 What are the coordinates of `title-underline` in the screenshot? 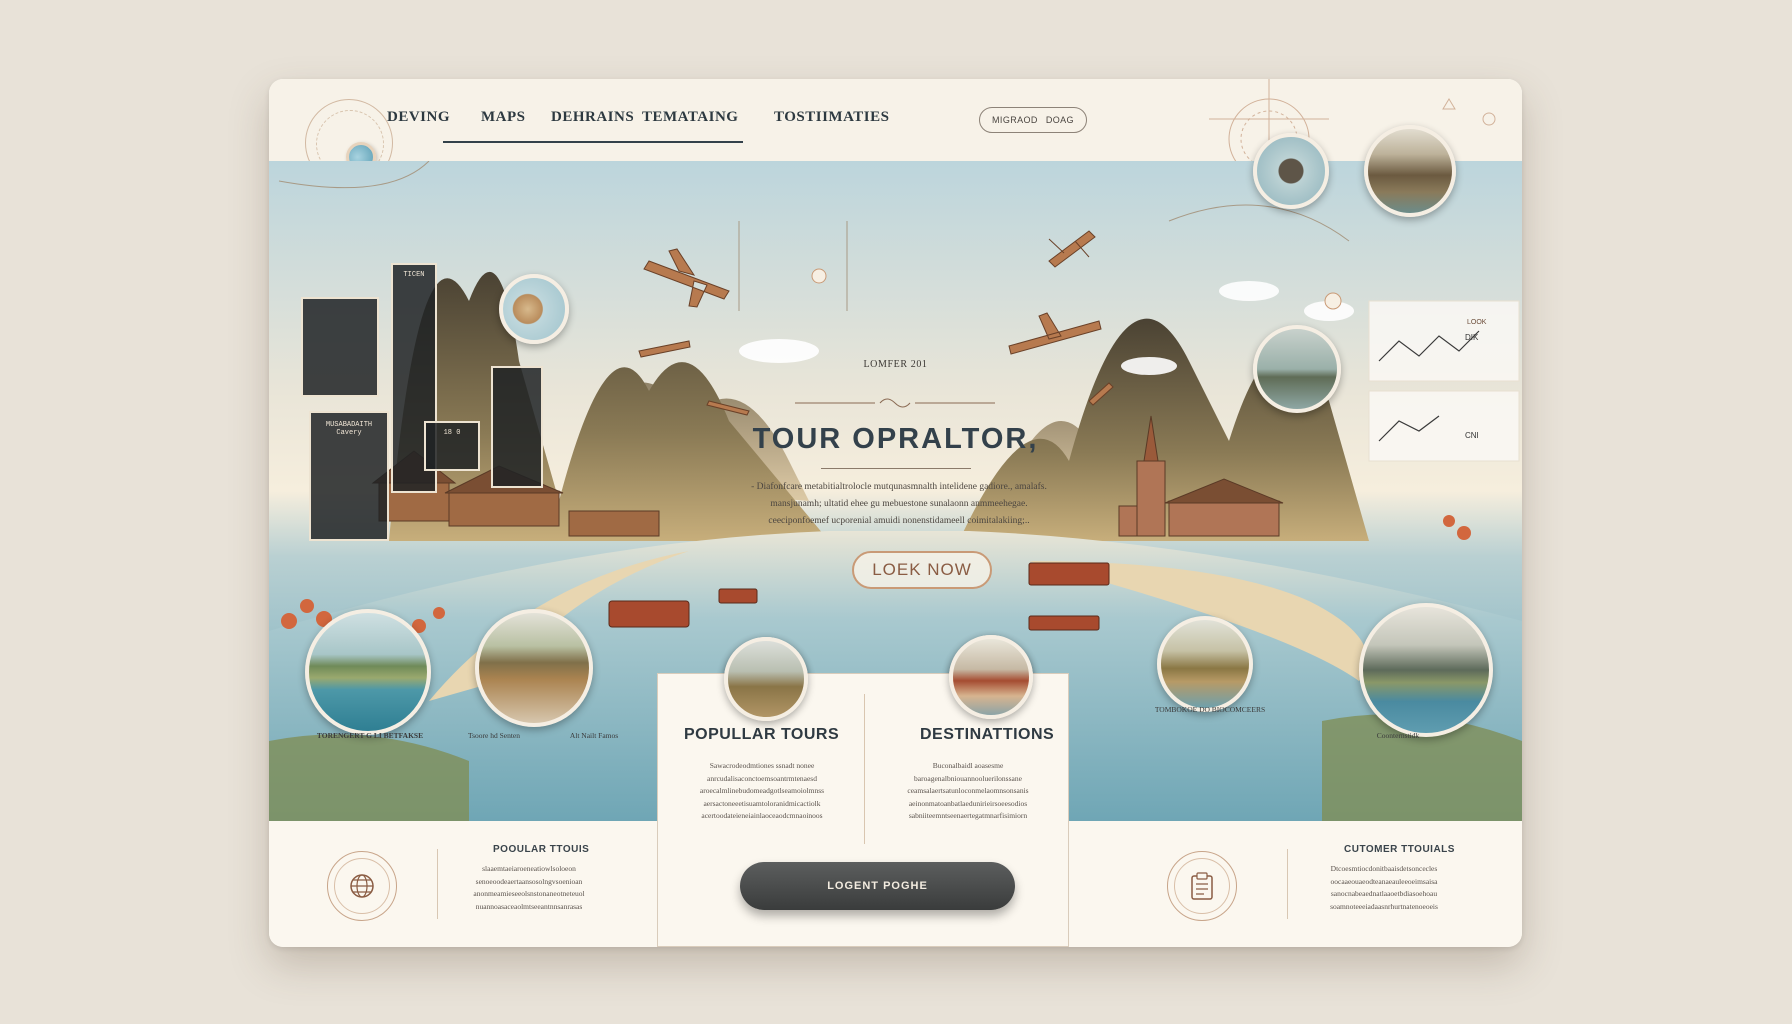 It's located at (896, 468).